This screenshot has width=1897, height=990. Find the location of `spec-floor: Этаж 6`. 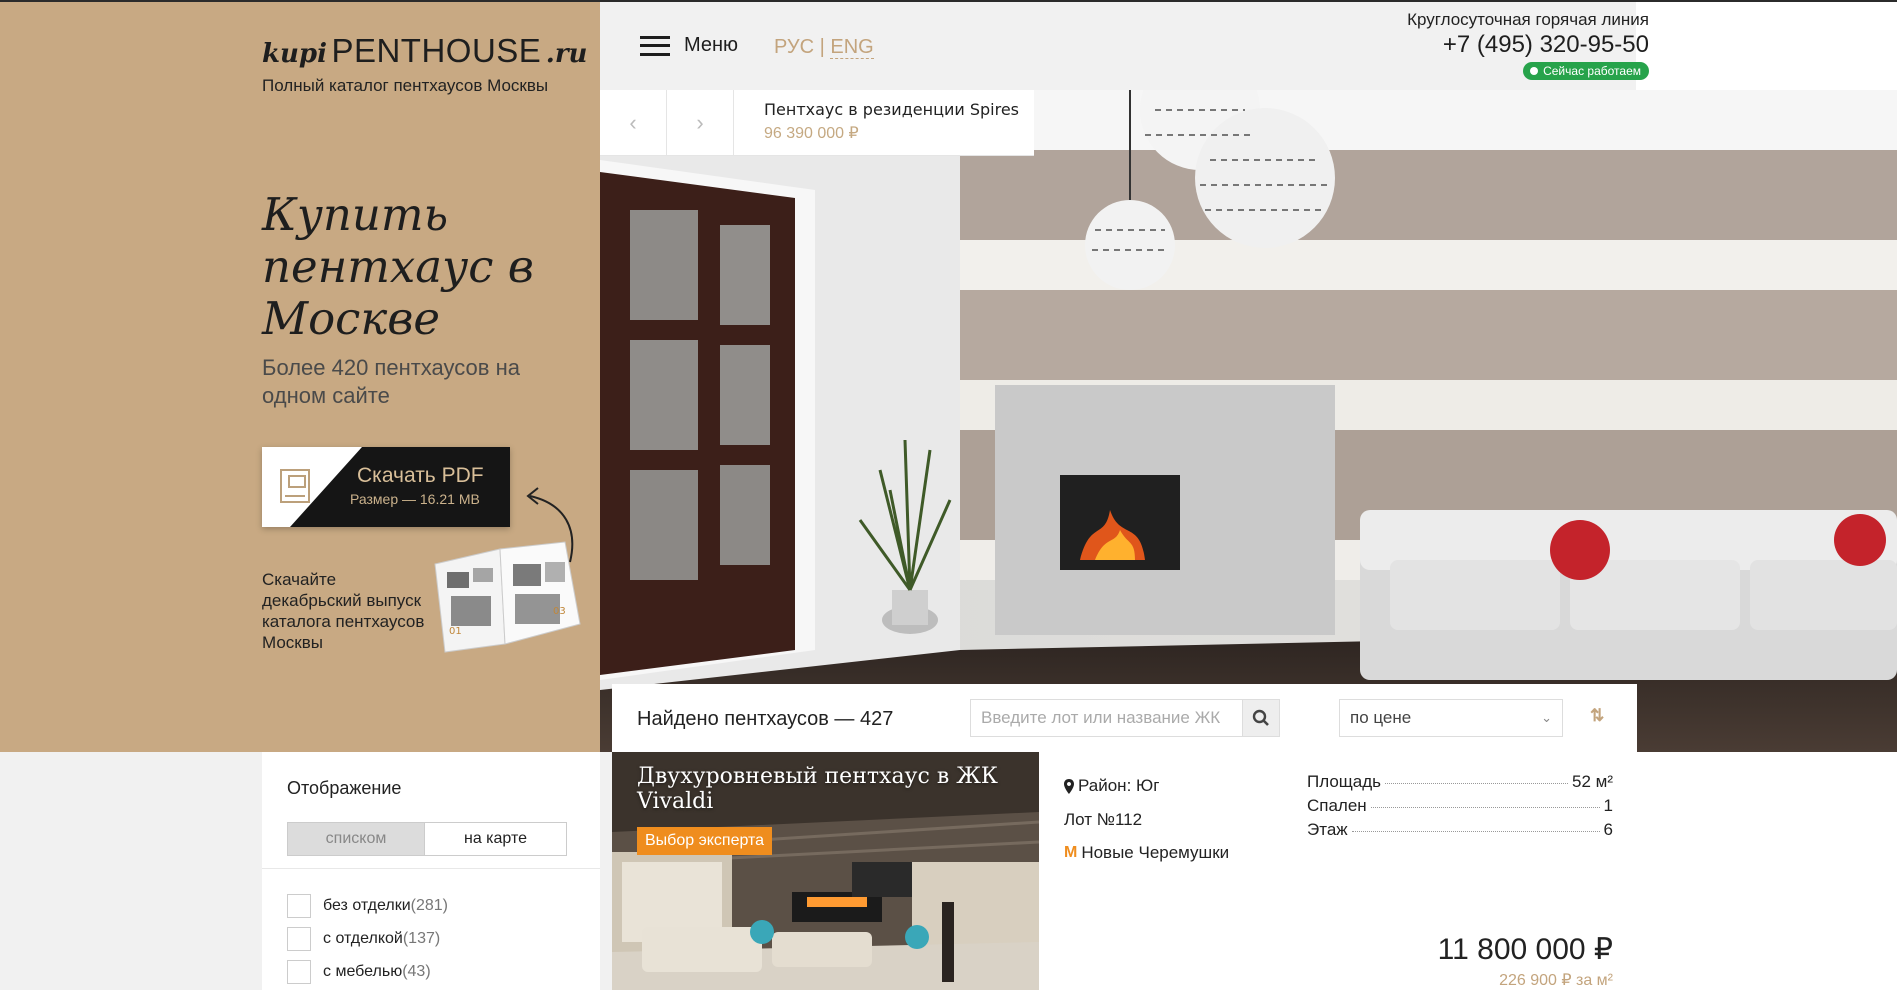

spec-floor: Этаж 6 is located at coordinates (1460, 830).